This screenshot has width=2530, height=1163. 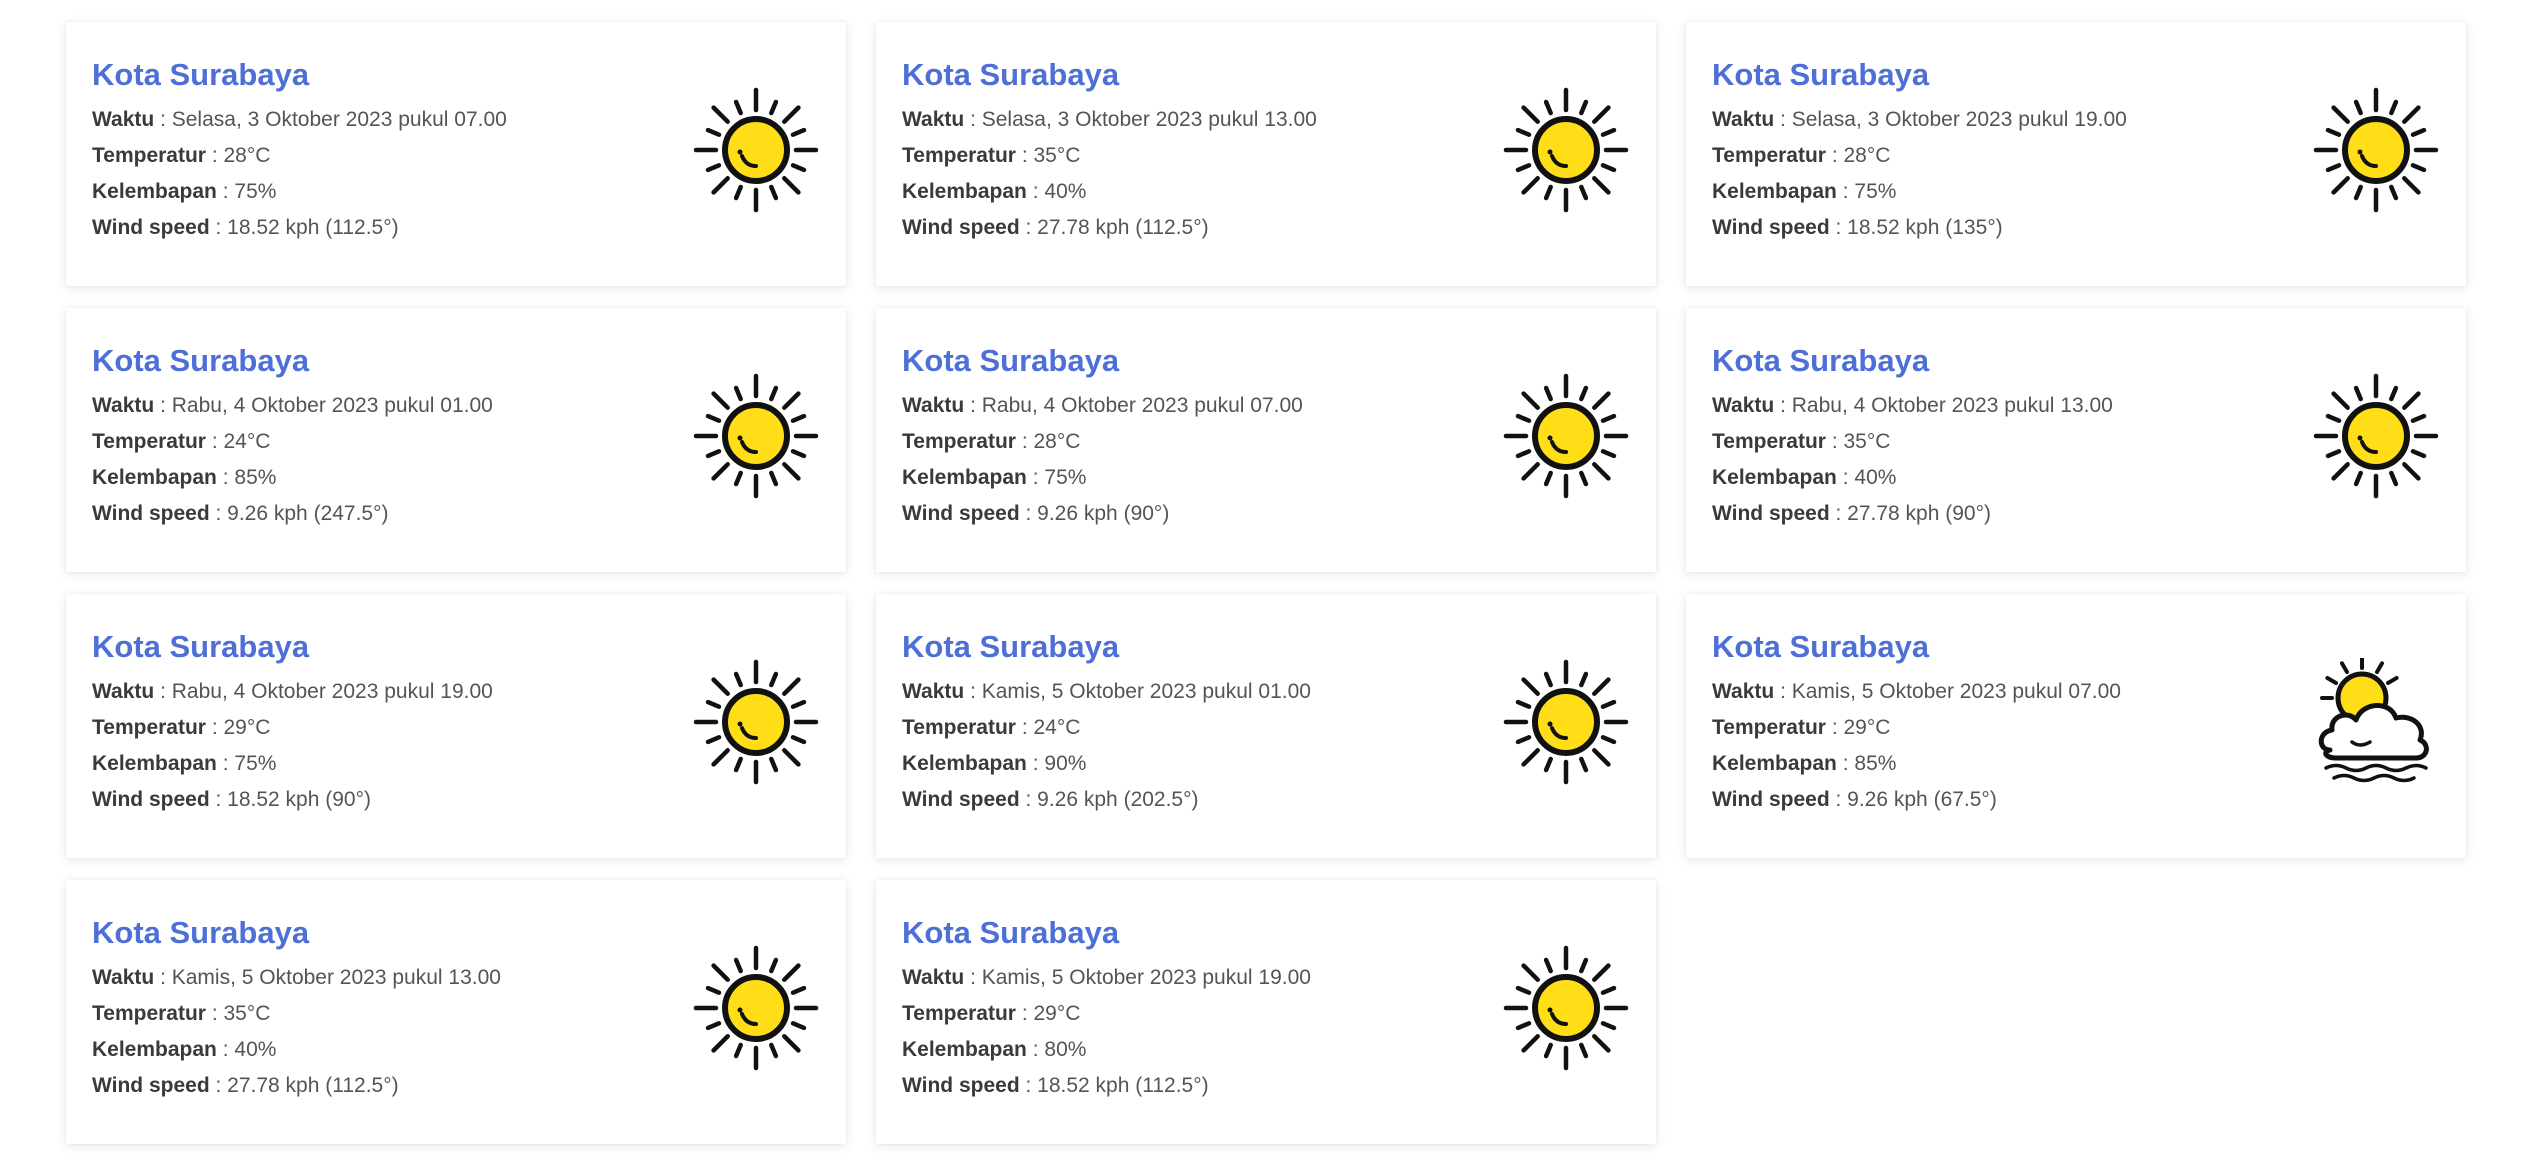 What do you see at coordinates (1149, 120) in the screenshot?
I see `time-value: Selasa, 3 Oktober 2023 pukul 13.00` at bounding box center [1149, 120].